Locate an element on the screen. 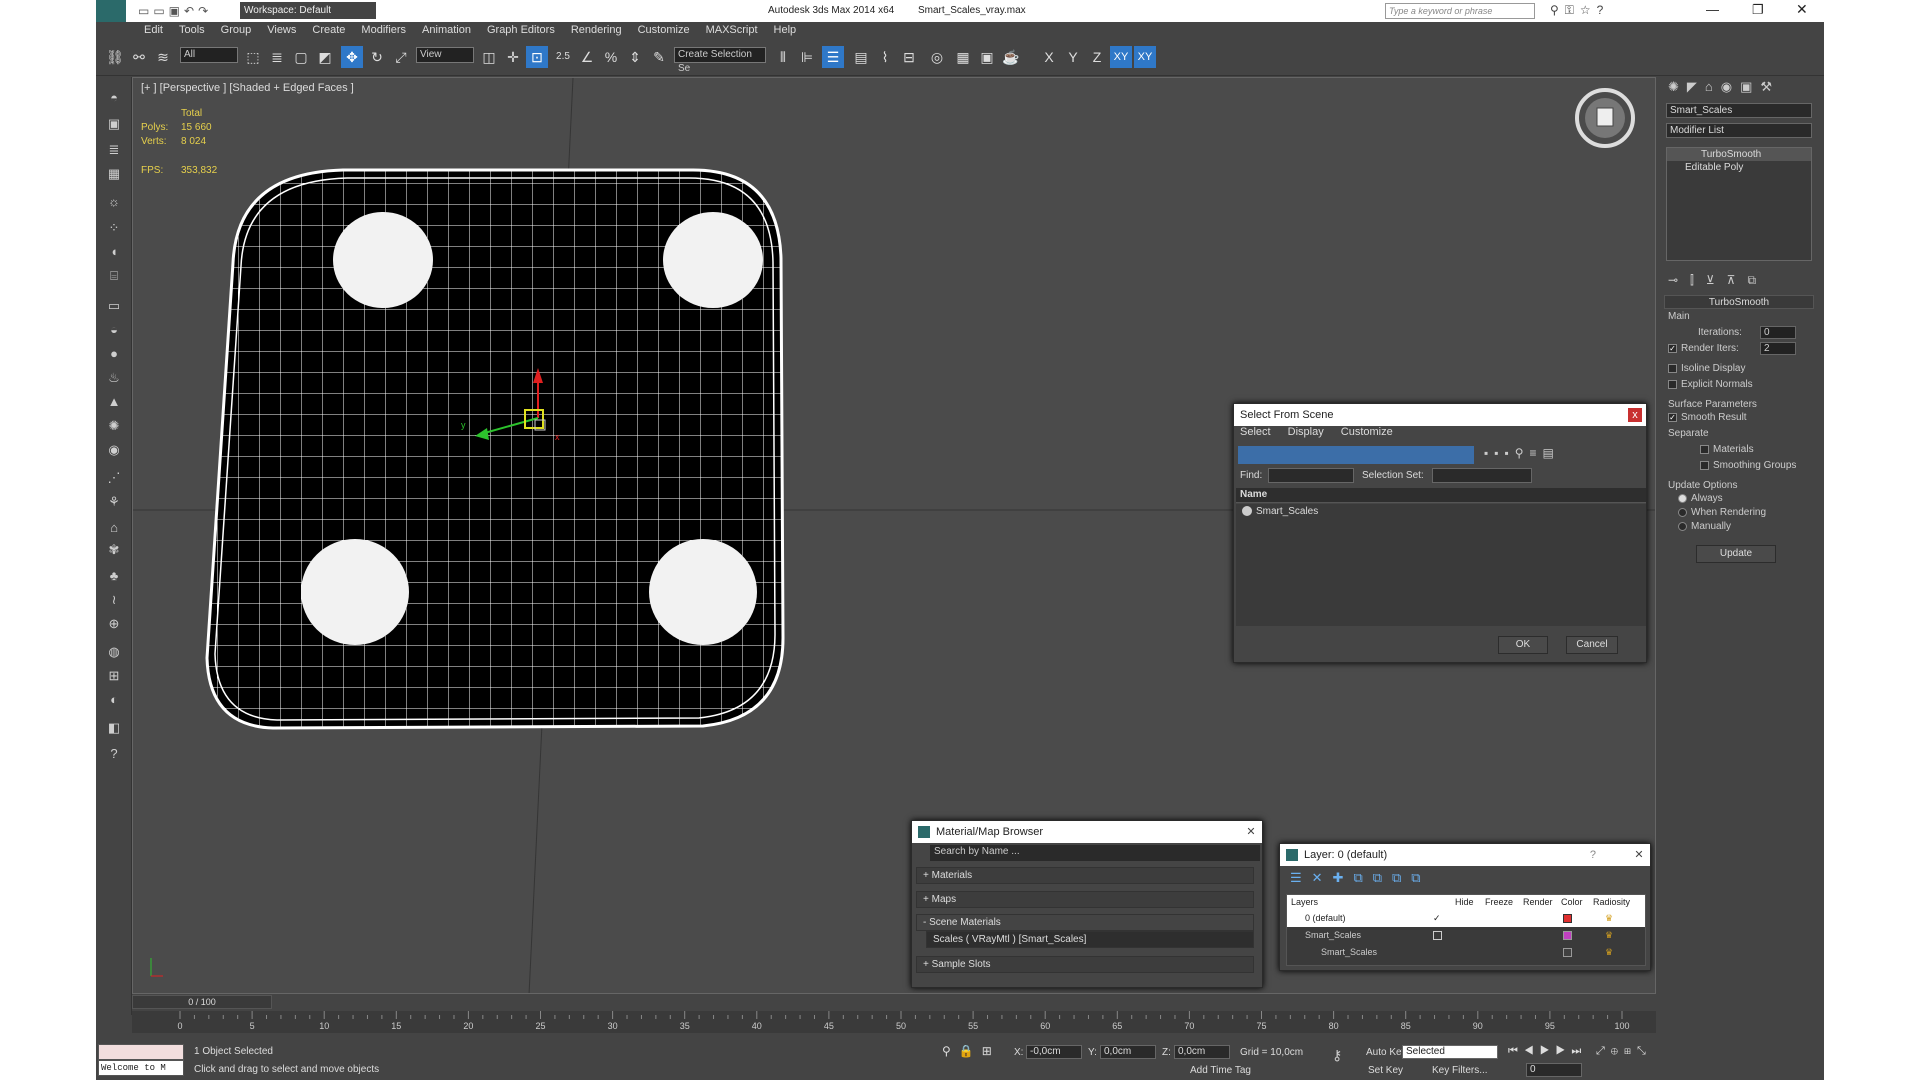 The height and width of the screenshot is (1080, 1920). key-mode-dropdown: Selected is located at coordinates (1450, 1052).